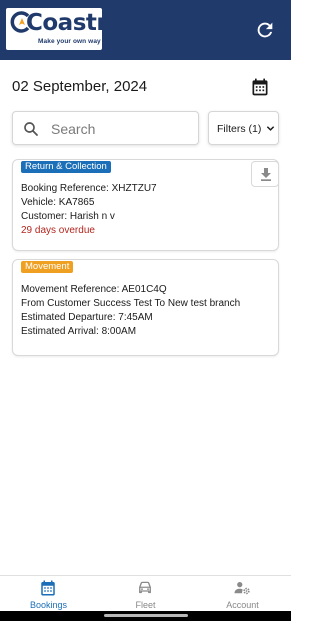  What do you see at coordinates (242, 605) in the screenshot?
I see `nav-label: Account` at bounding box center [242, 605].